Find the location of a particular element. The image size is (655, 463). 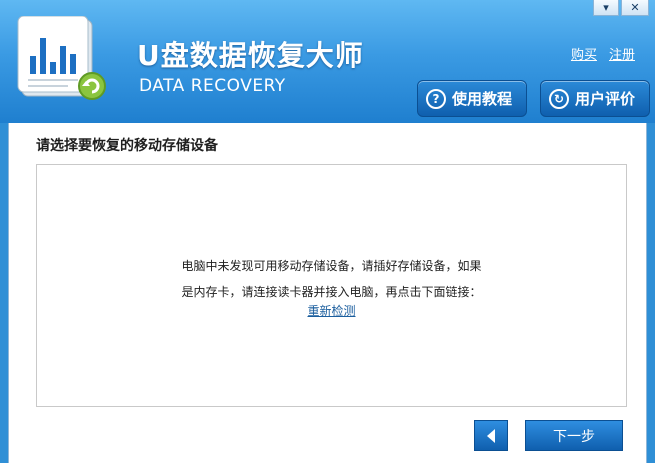

select-device-prompt: 请选择要恢复的移动存储设备 is located at coordinates (127, 146).